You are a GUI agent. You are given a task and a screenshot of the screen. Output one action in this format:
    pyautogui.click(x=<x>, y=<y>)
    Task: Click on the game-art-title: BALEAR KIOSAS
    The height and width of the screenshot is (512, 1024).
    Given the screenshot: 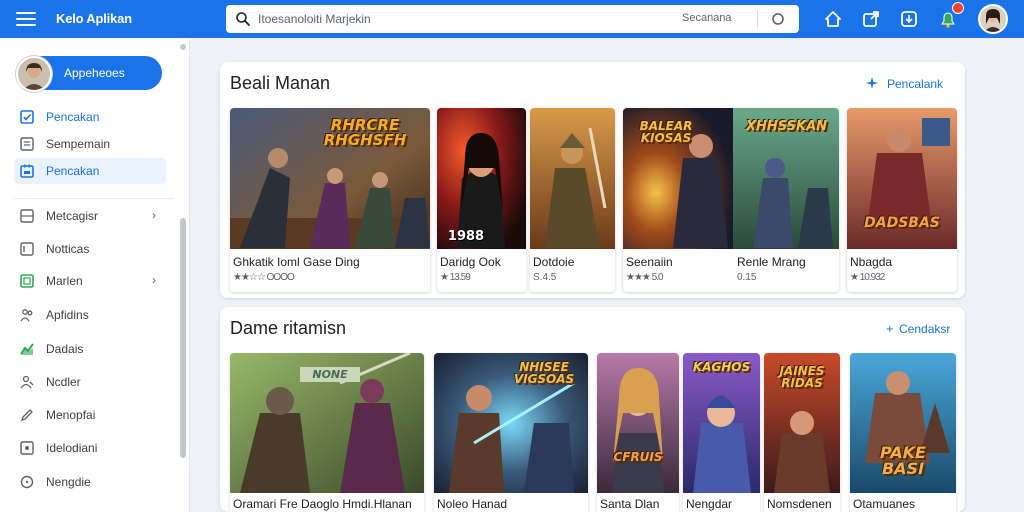 What is the action you would take?
    pyautogui.click(x=666, y=132)
    